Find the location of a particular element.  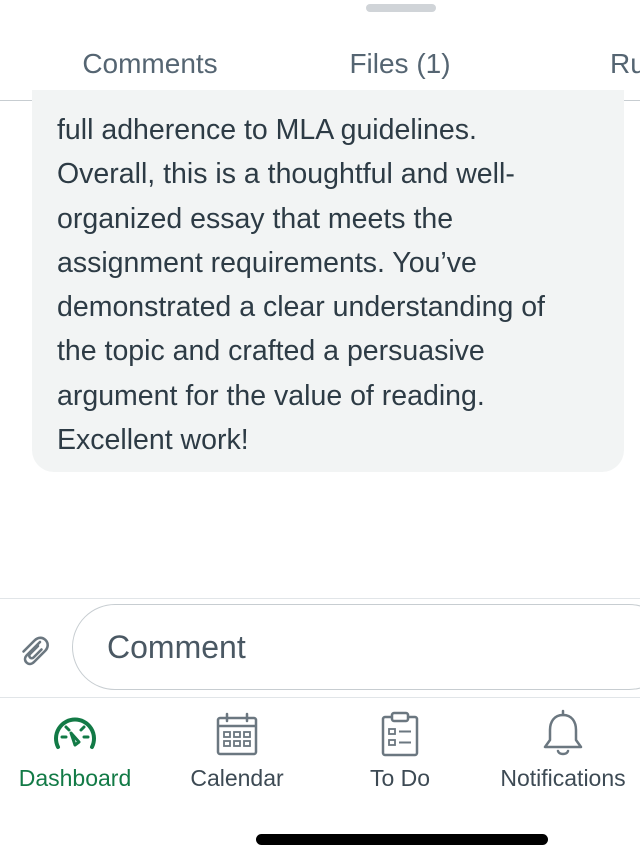

nav-notifications: Notifications is located at coordinates (561, 752).